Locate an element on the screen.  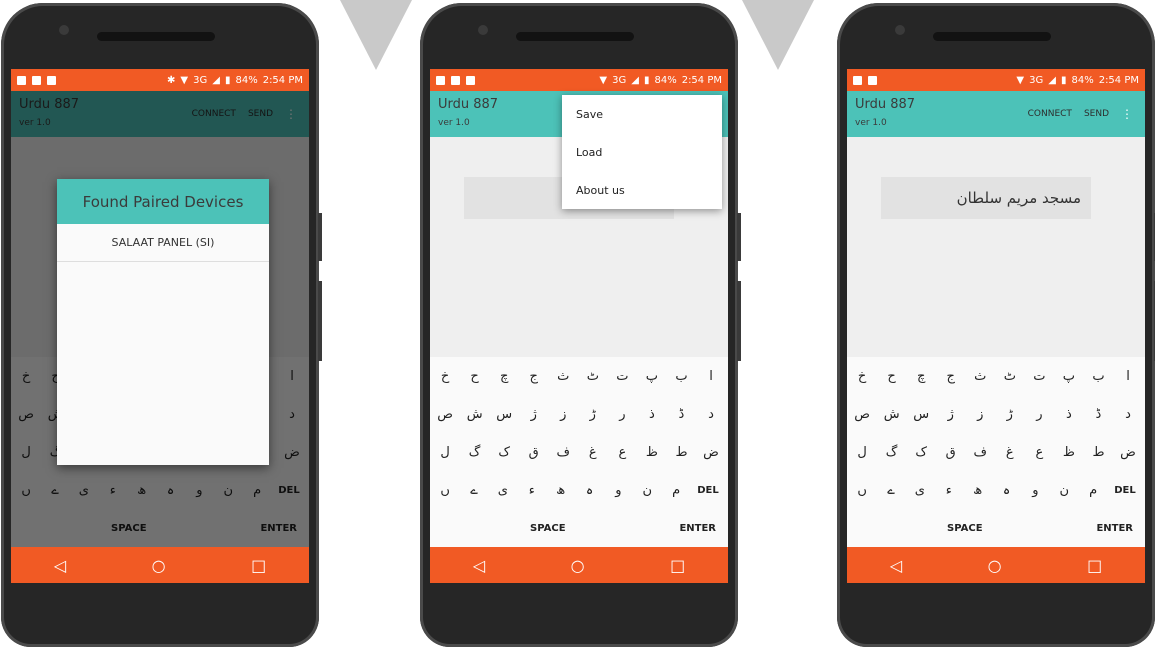
more-vert-icon: ⋮ is located at coordinates (1127, 114).